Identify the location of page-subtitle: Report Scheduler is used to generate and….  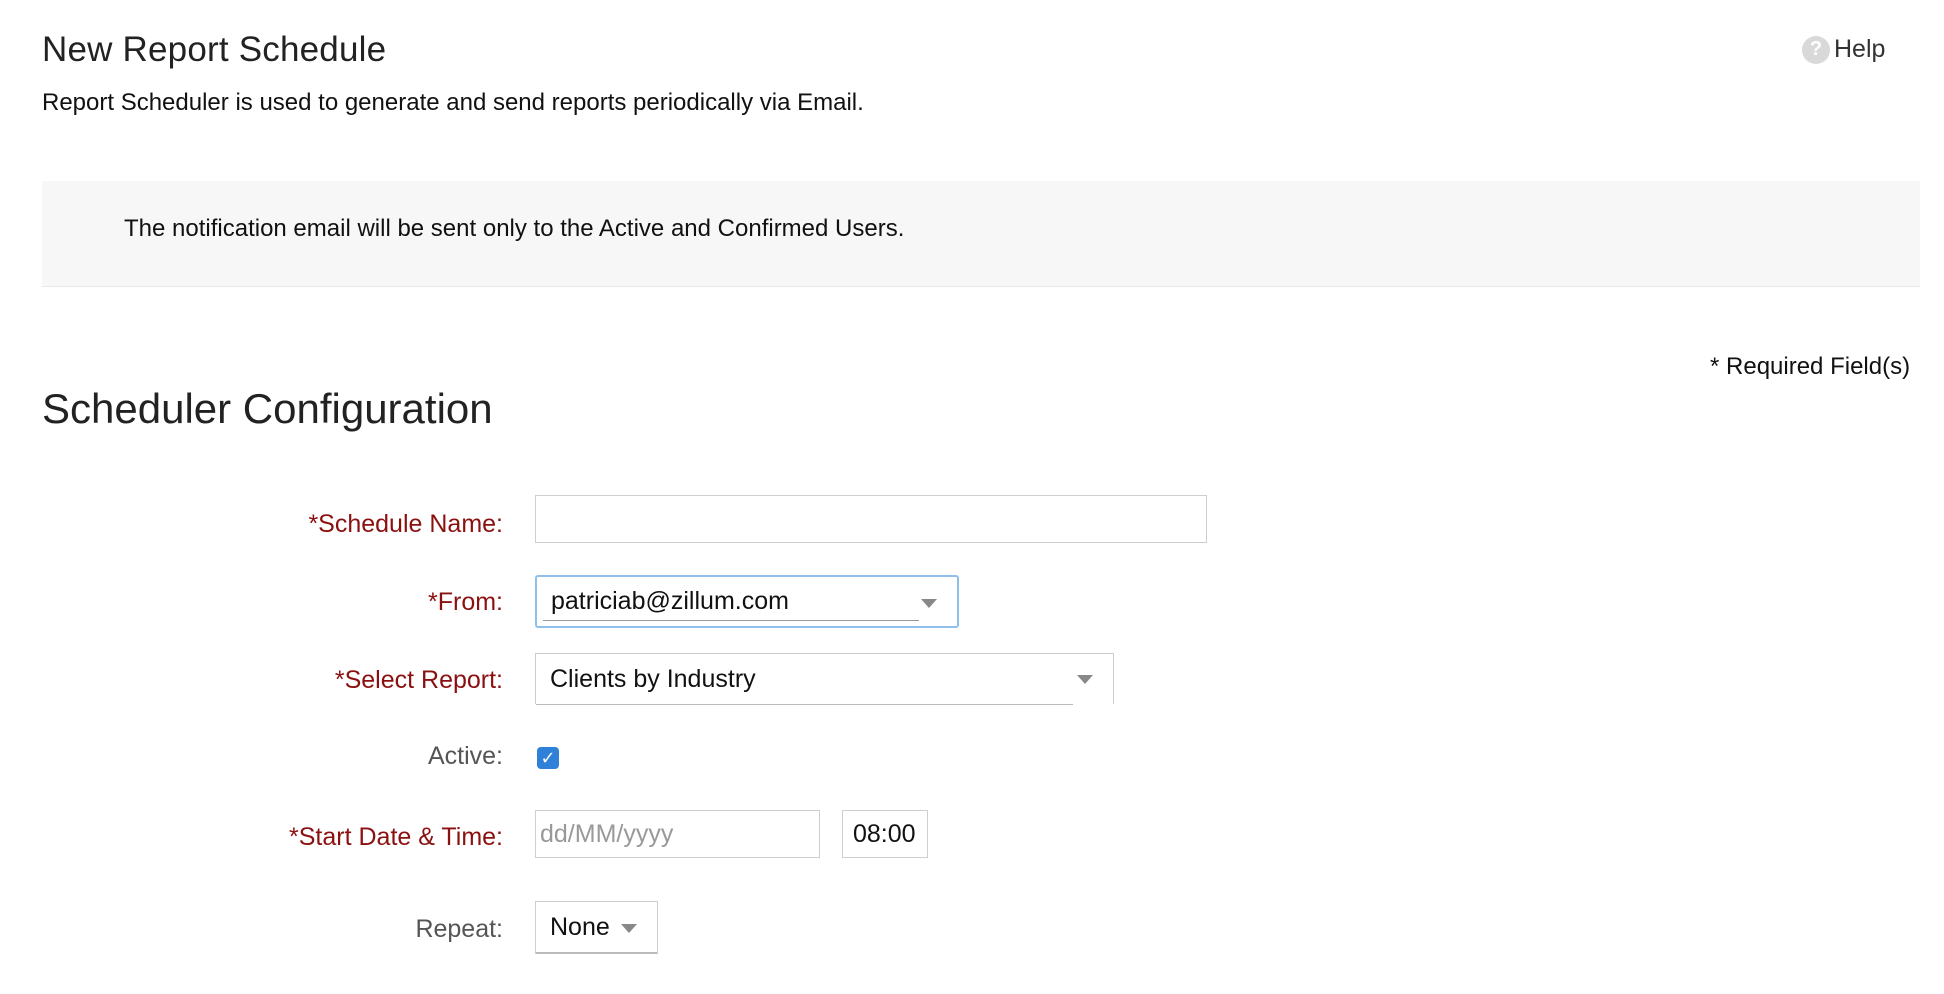
(453, 102).